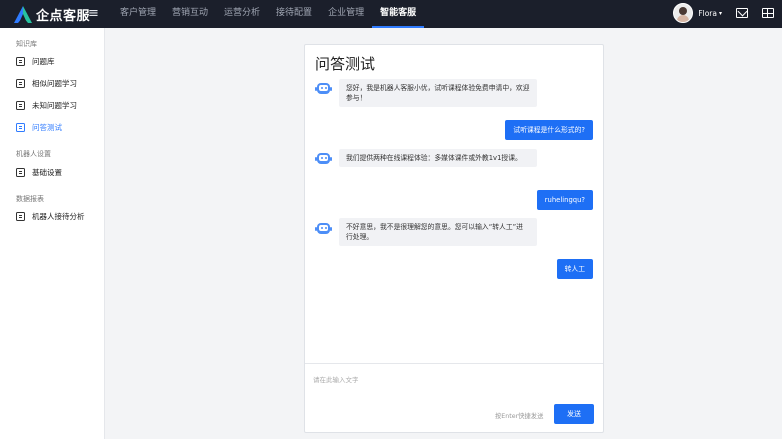 This screenshot has width=782, height=439. I want to click on brand-logo: 企点客服, so click(52, 14).